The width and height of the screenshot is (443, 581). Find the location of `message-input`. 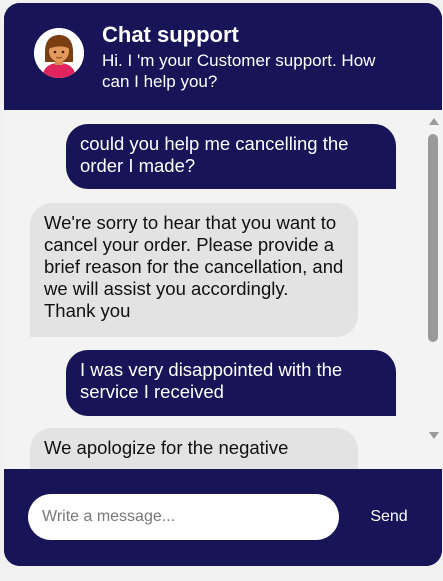

message-input is located at coordinates (183, 517).